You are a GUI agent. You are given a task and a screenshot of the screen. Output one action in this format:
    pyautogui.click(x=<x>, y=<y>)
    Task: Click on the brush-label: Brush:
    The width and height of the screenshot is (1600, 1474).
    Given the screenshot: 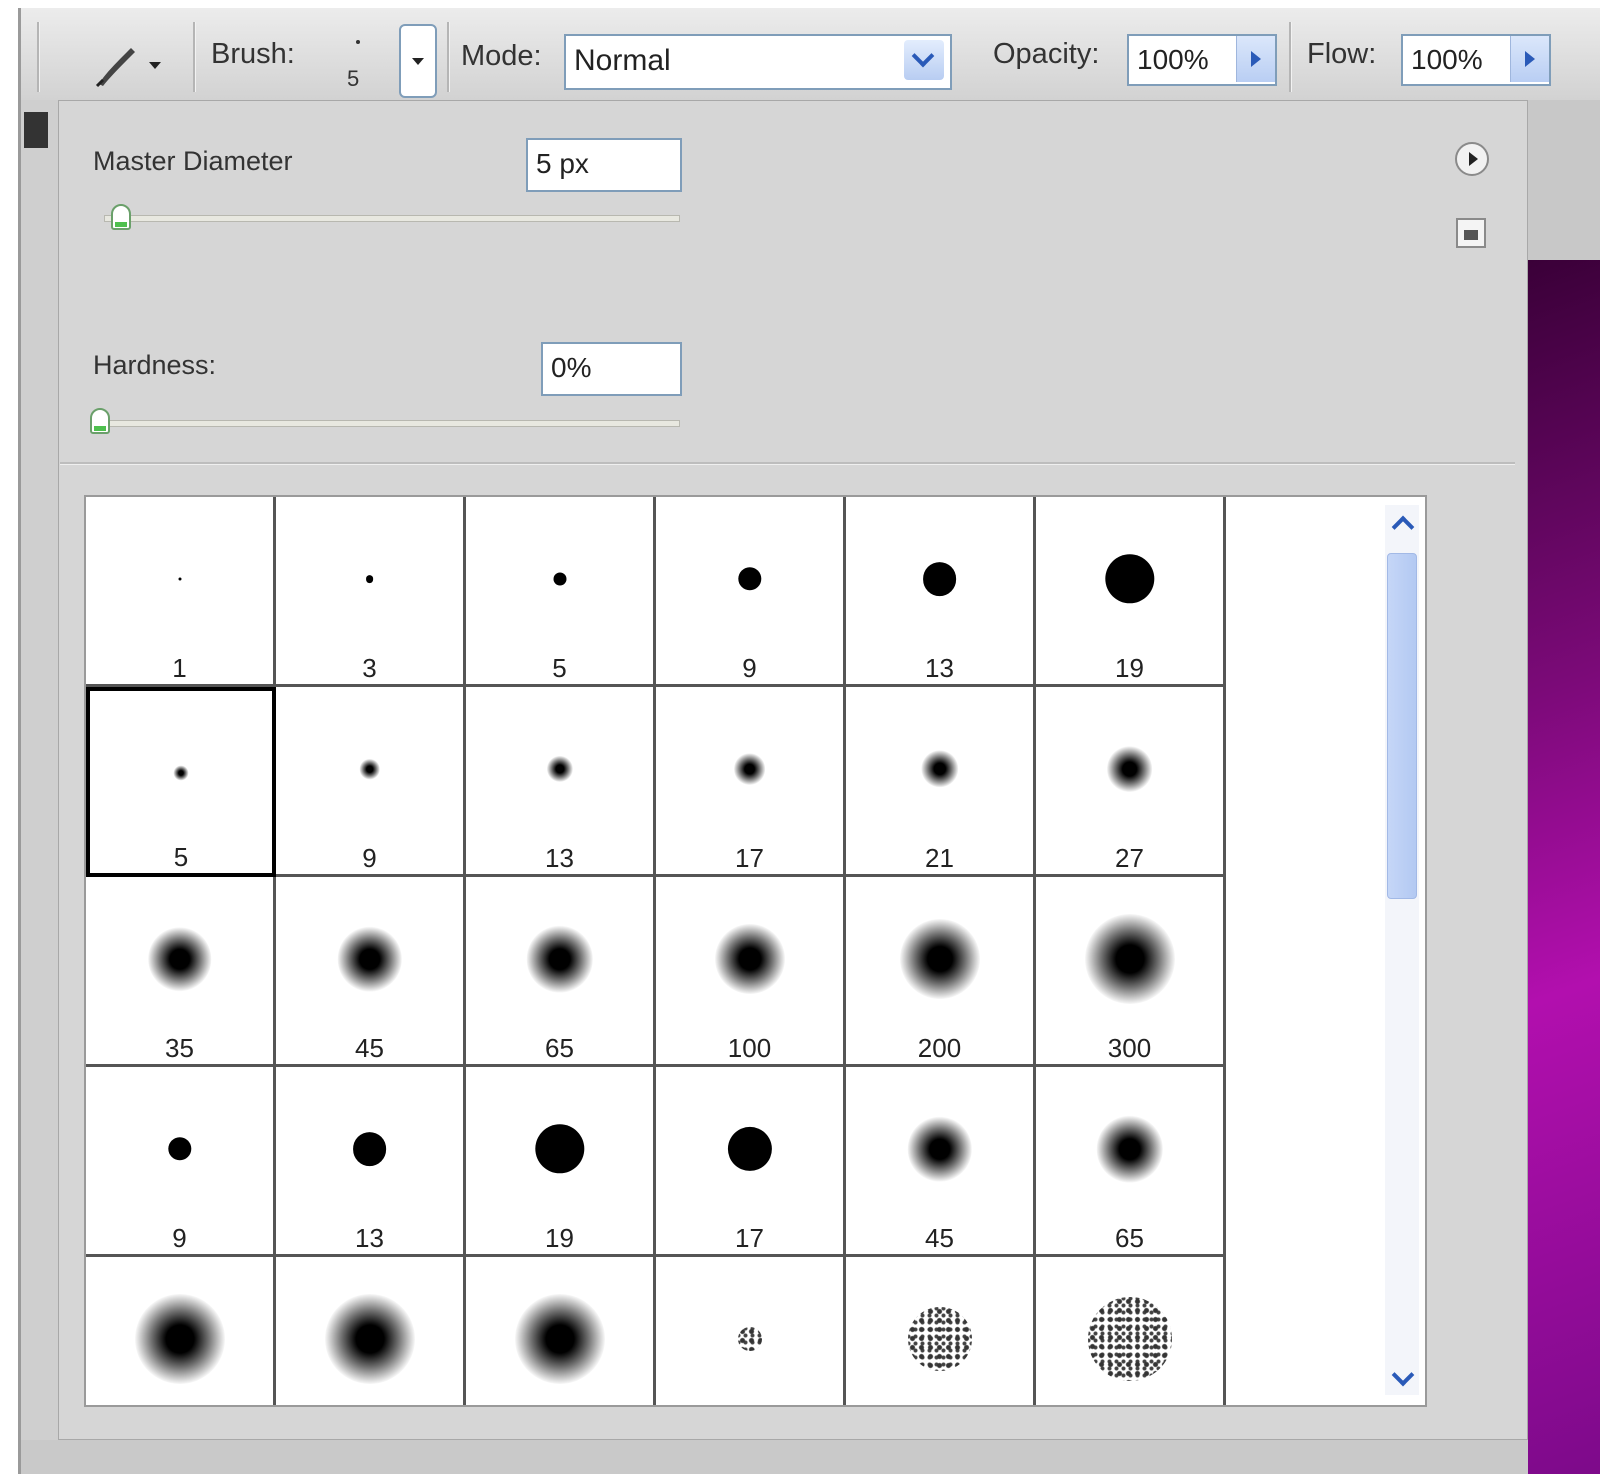 What is the action you would take?
    pyautogui.click(x=253, y=54)
    